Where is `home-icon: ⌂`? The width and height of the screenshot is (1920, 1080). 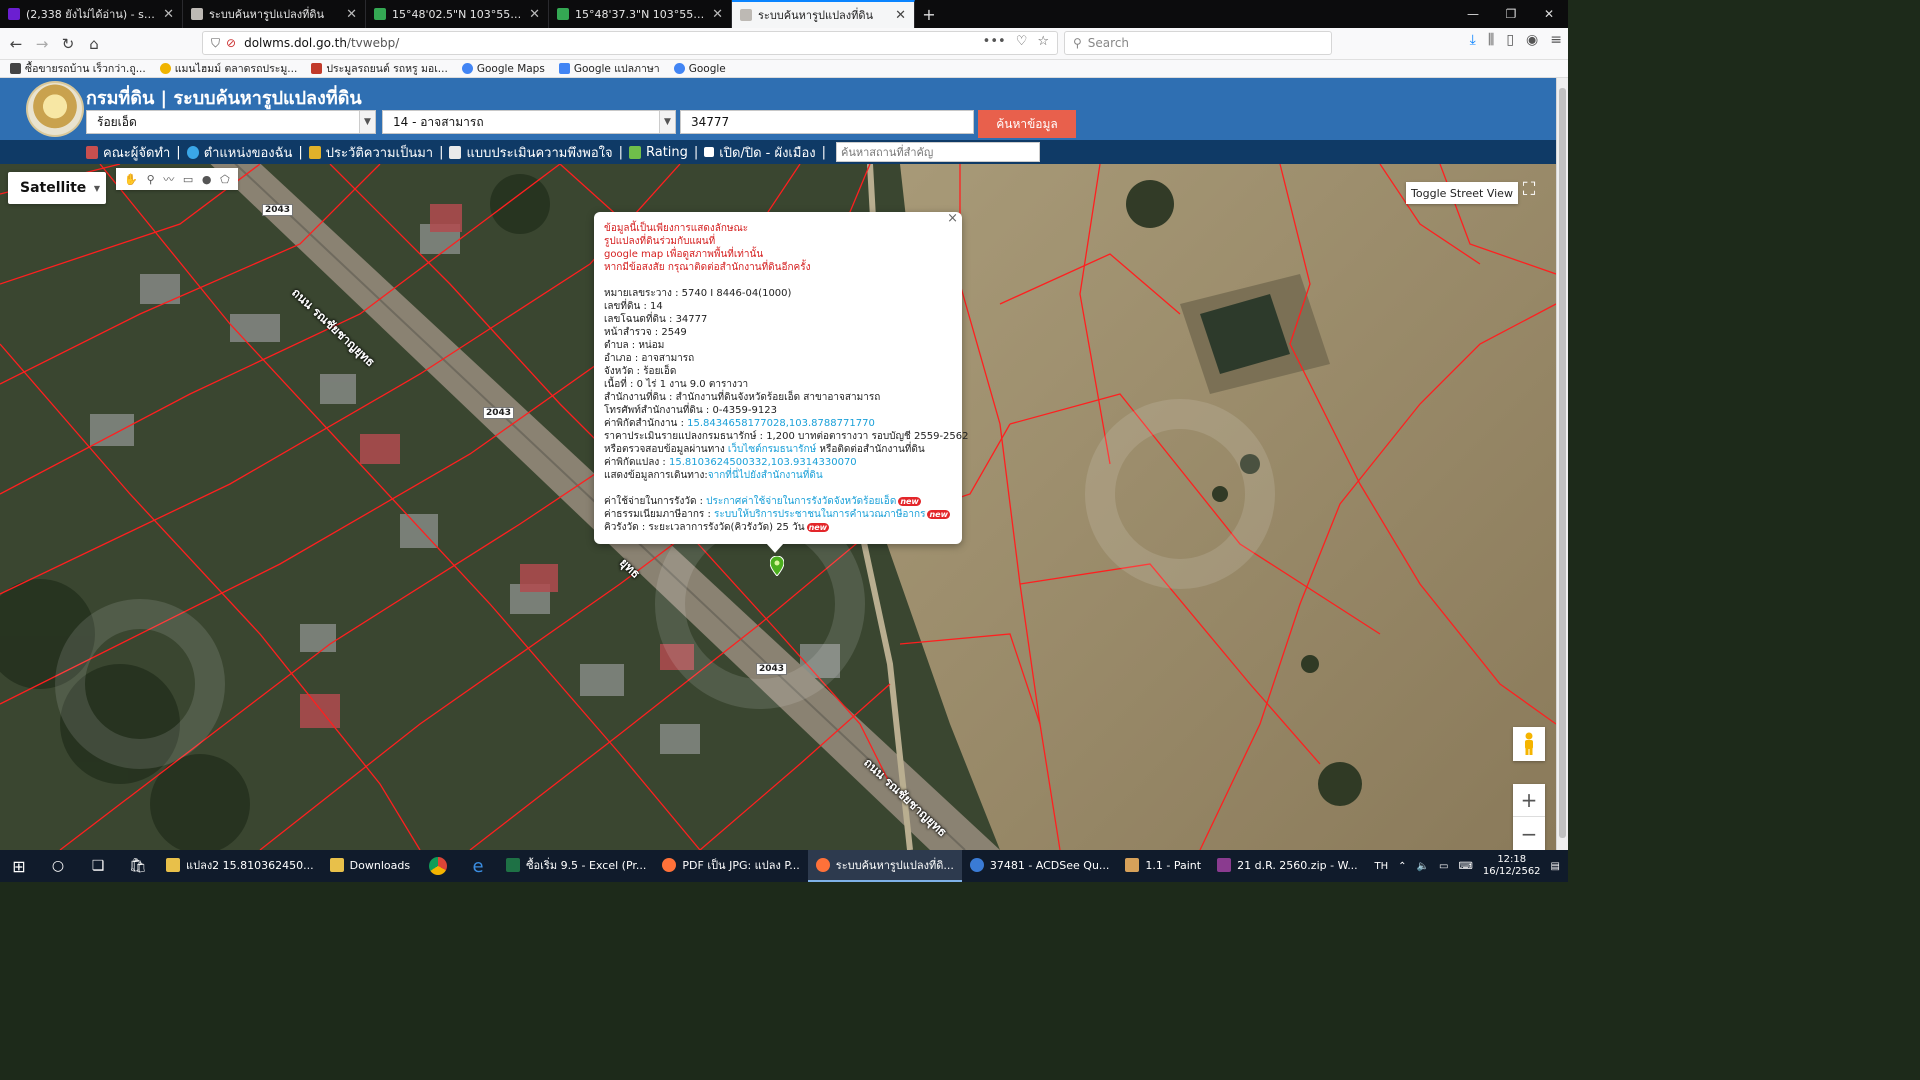 home-icon: ⌂ is located at coordinates (94, 44).